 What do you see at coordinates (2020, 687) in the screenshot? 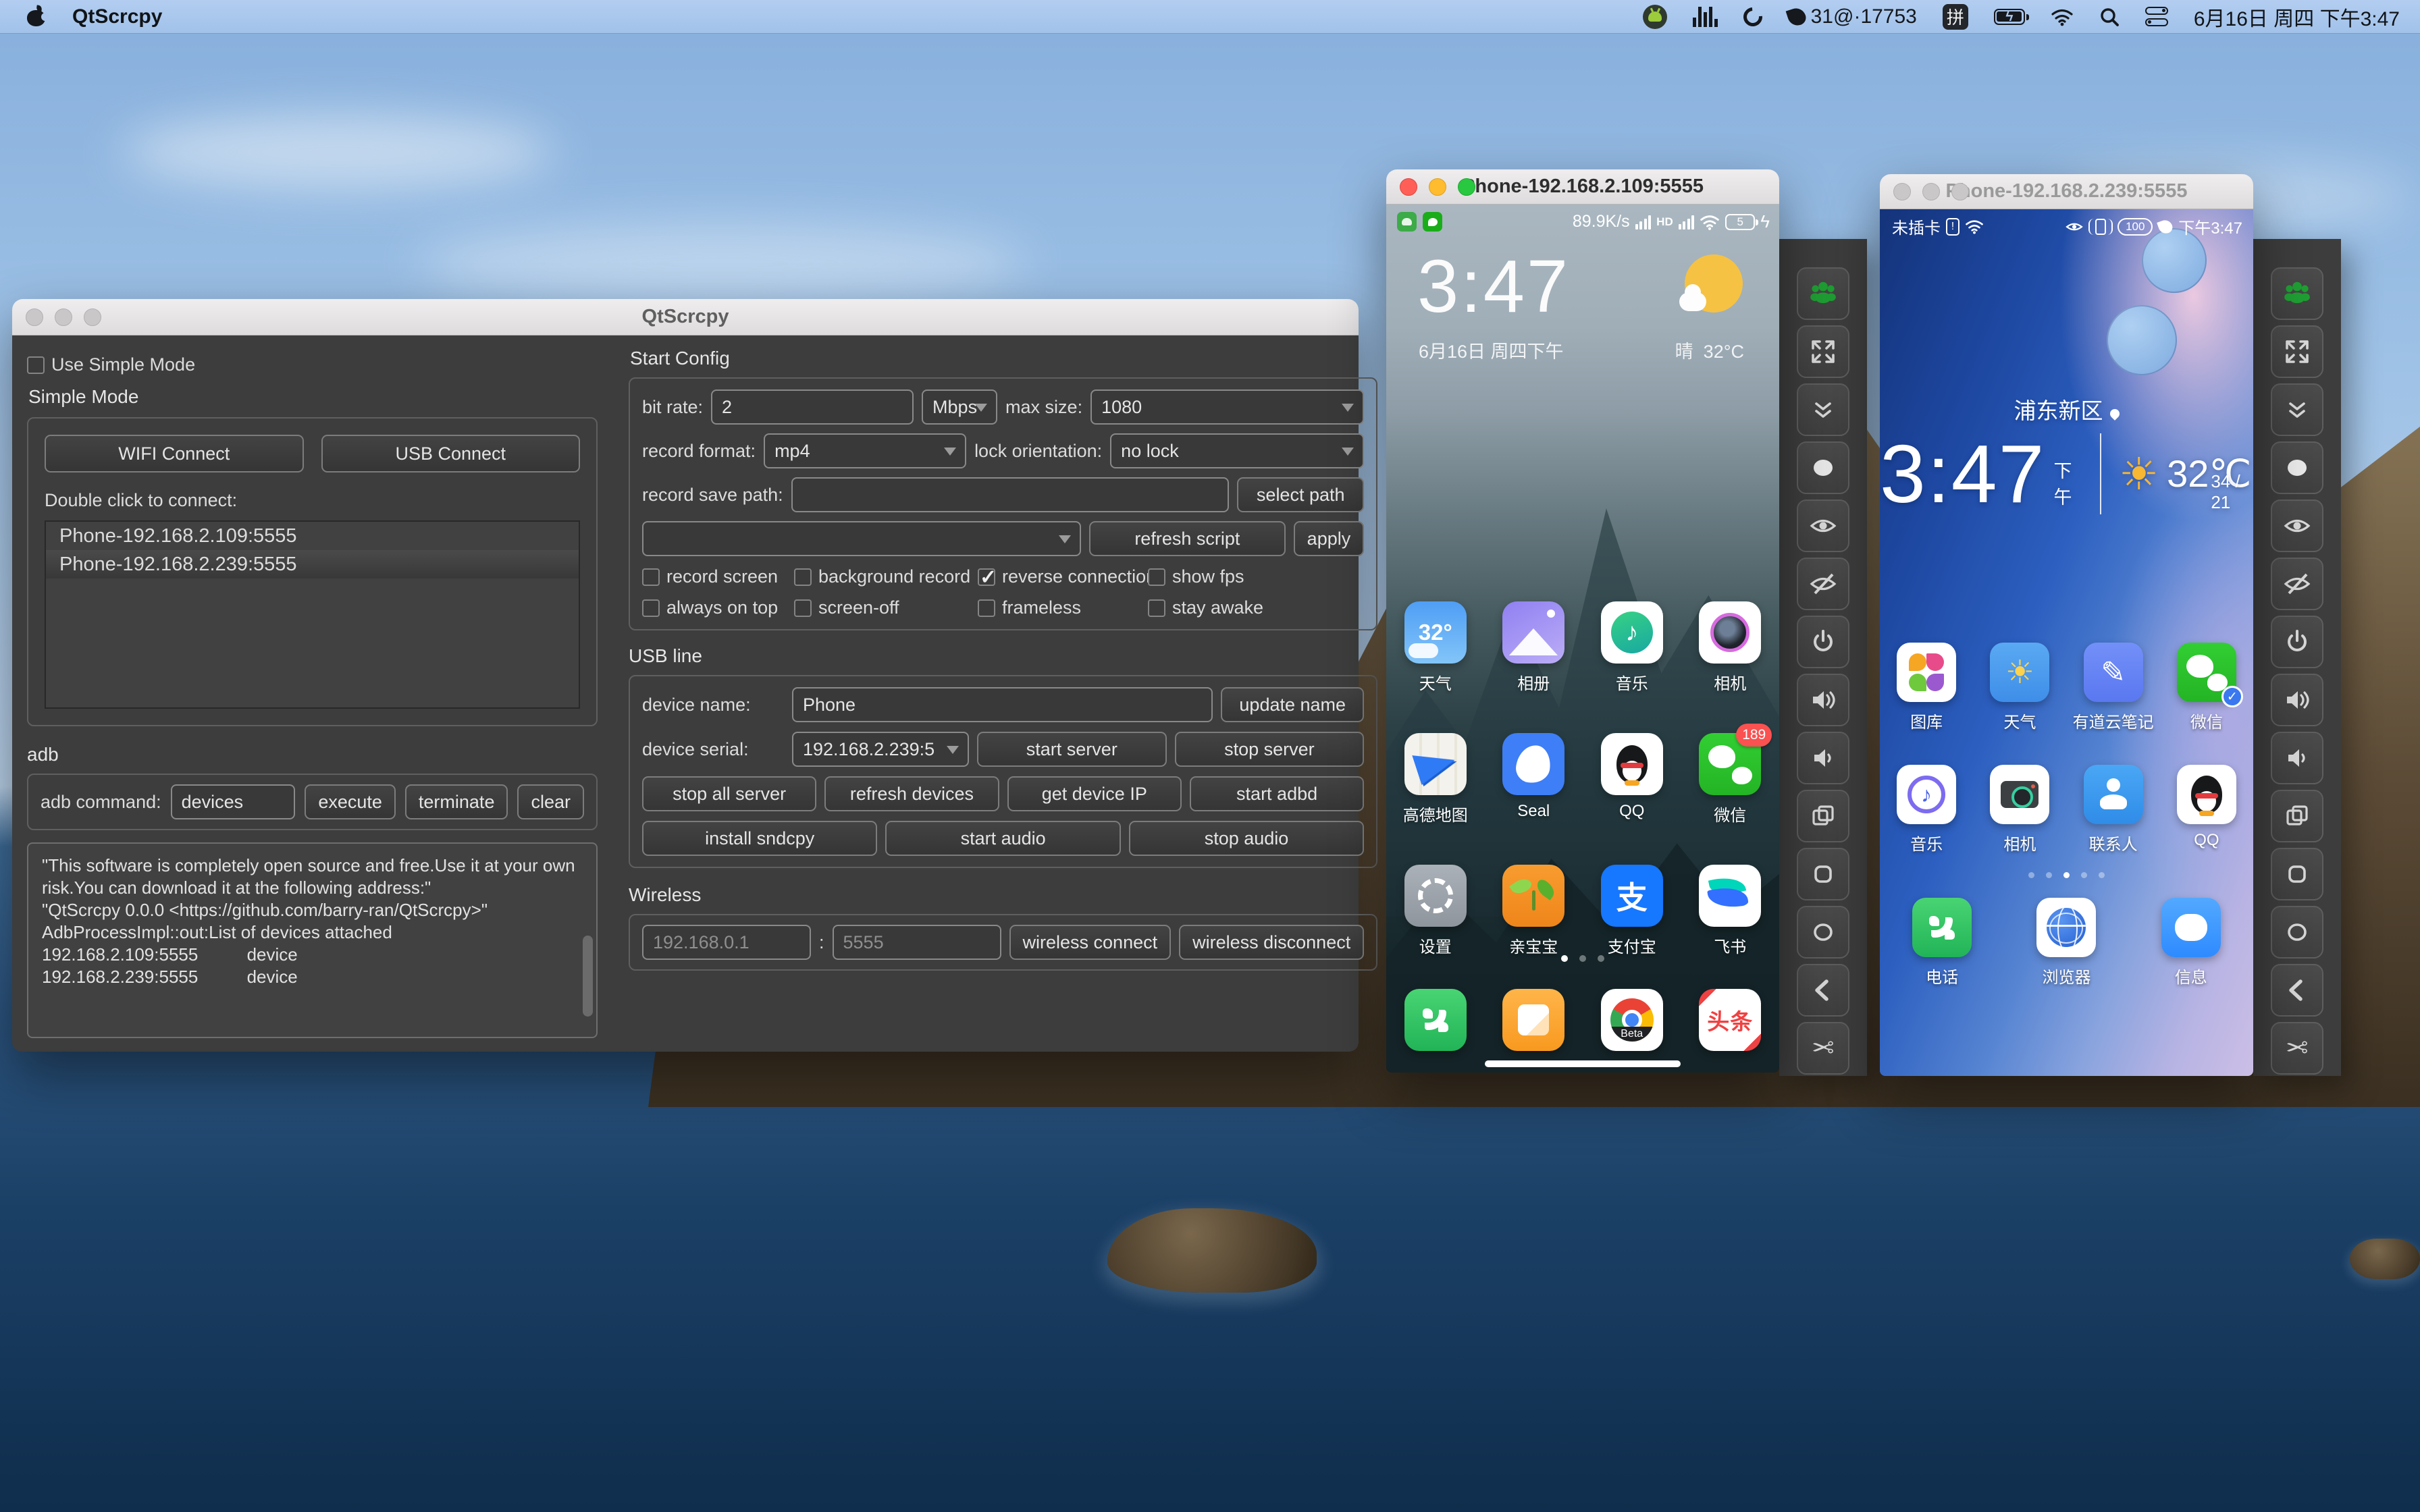
I see `app-weather: 天气` at bounding box center [2020, 687].